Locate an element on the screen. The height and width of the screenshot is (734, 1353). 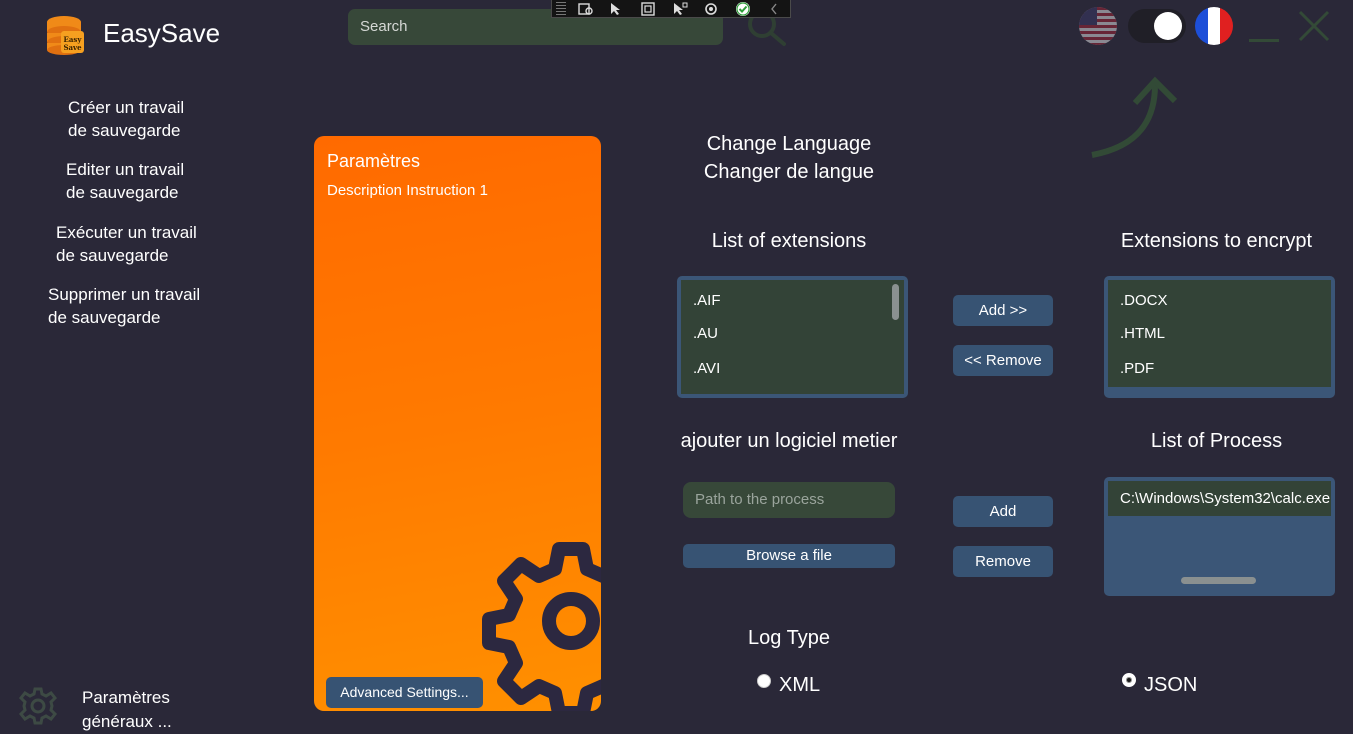
theme-toggle is located at coordinates (1157, 26).